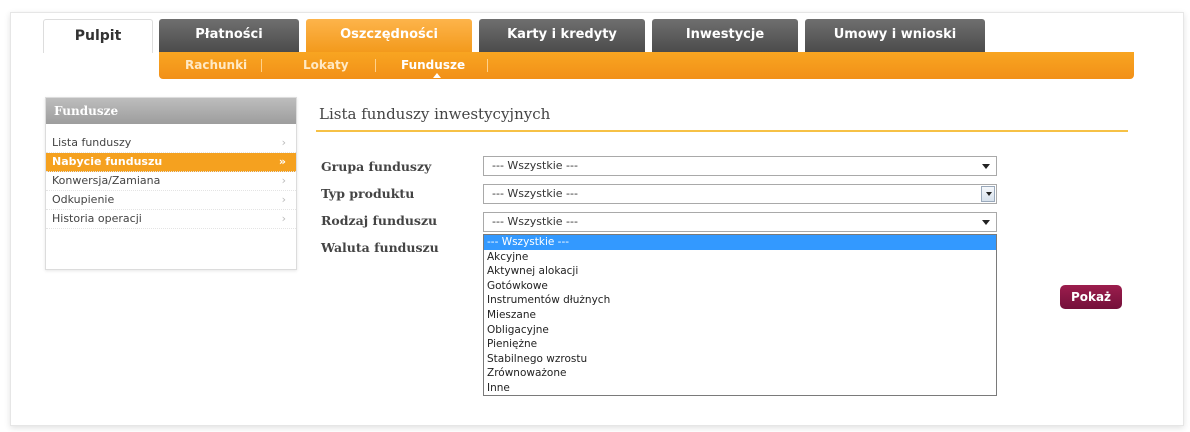 Image resolution: width=1190 pixels, height=432 pixels. What do you see at coordinates (740, 300) in the screenshot?
I see `dropdown-option: Instrumentów dłużnych` at bounding box center [740, 300].